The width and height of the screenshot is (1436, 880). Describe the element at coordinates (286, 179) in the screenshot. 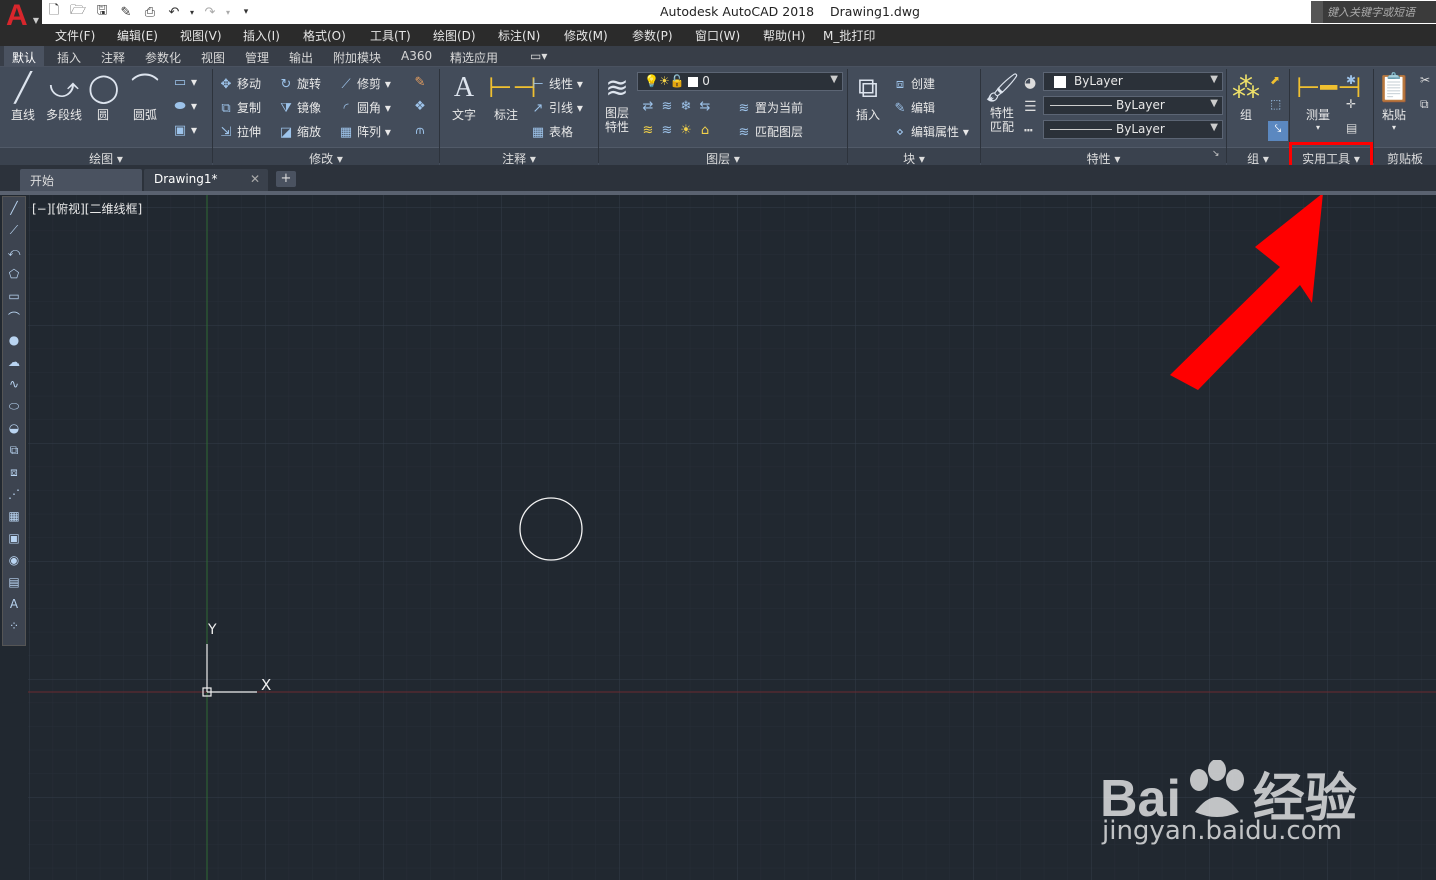

I see `new-tab-button: +` at that location.